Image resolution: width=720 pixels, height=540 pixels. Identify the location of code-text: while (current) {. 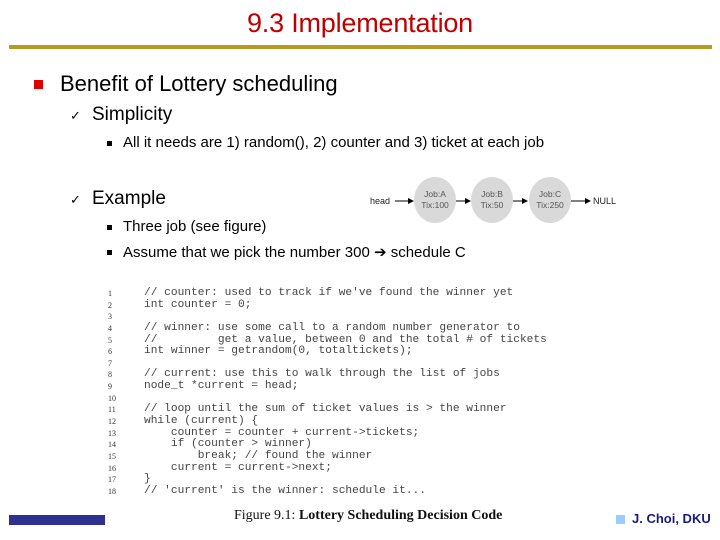
(201, 421).